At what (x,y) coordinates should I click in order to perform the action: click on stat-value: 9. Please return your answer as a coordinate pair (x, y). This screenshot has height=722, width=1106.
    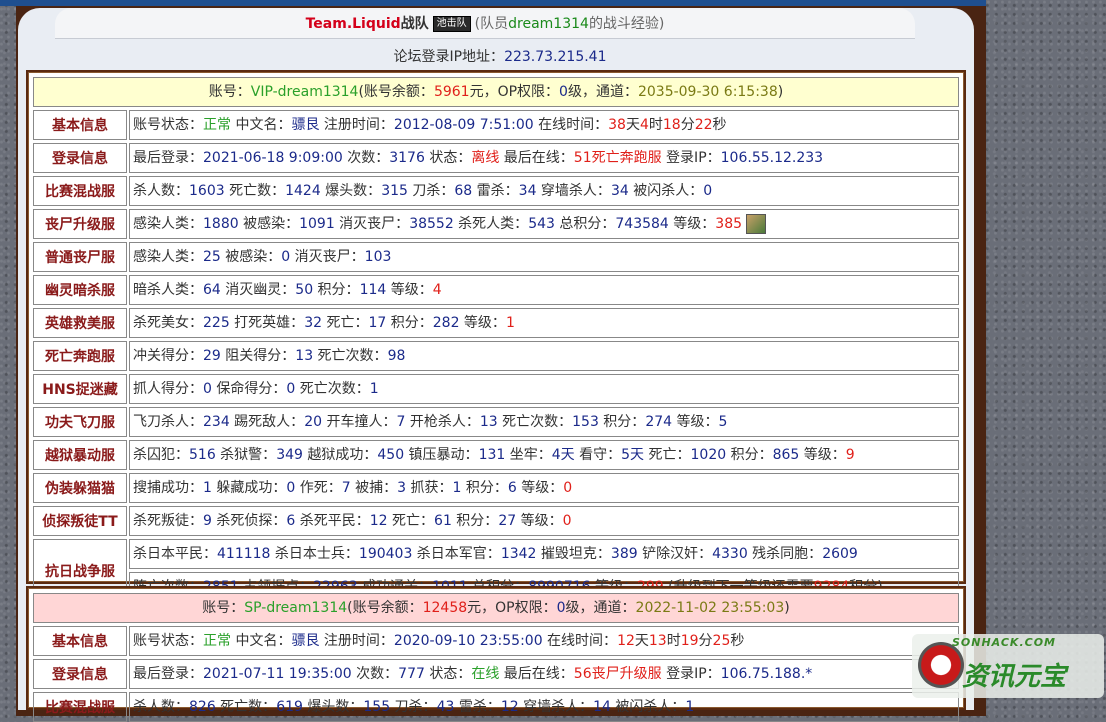
    Looking at the image, I should click on (207, 521).